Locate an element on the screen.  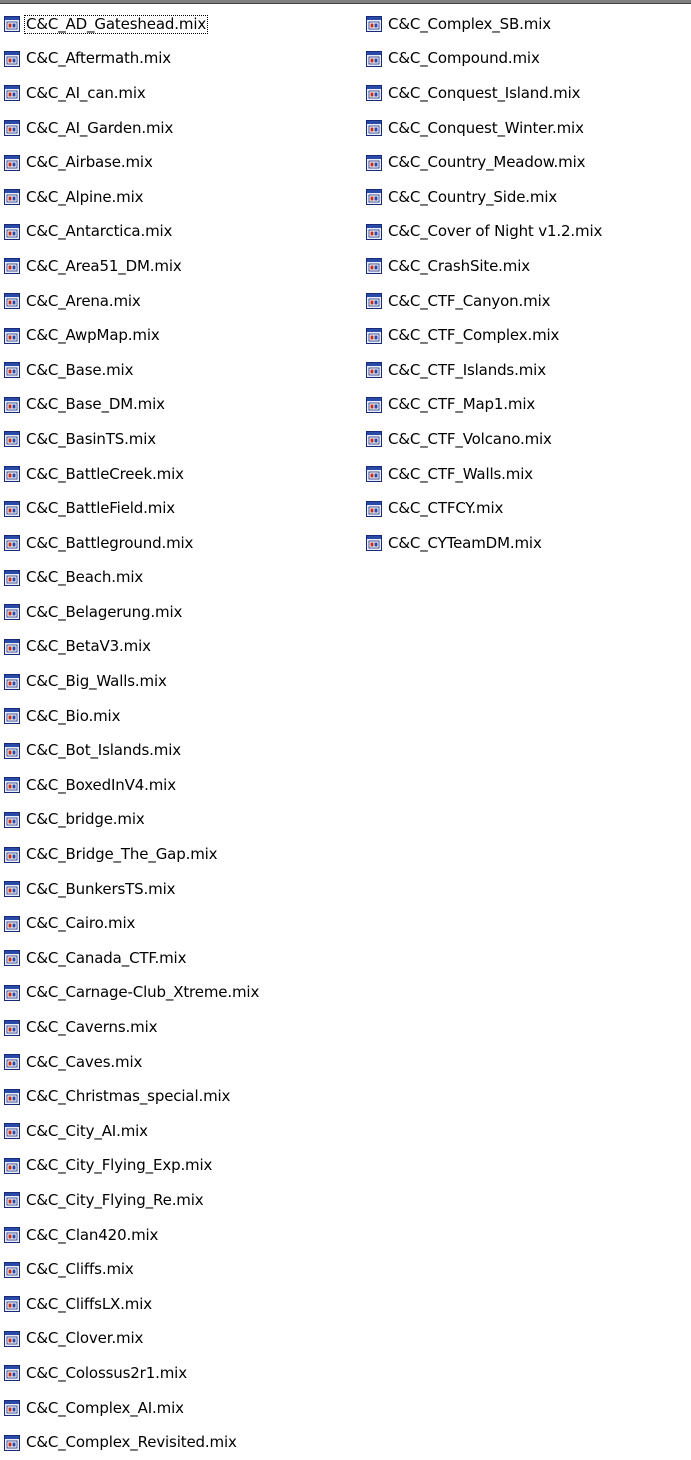
file-item: C&C_Conquest_Island.mix is located at coordinates (528, 93).